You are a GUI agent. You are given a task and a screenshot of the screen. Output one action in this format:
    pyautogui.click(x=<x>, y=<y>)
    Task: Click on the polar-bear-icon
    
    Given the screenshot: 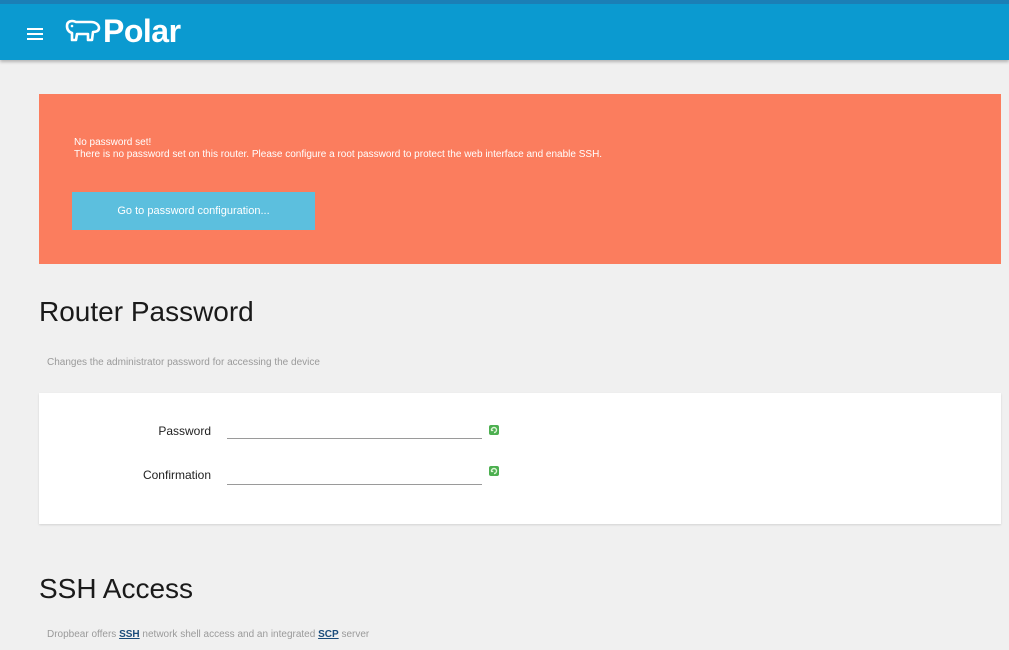 What is the action you would take?
    pyautogui.click(x=83, y=30)
    